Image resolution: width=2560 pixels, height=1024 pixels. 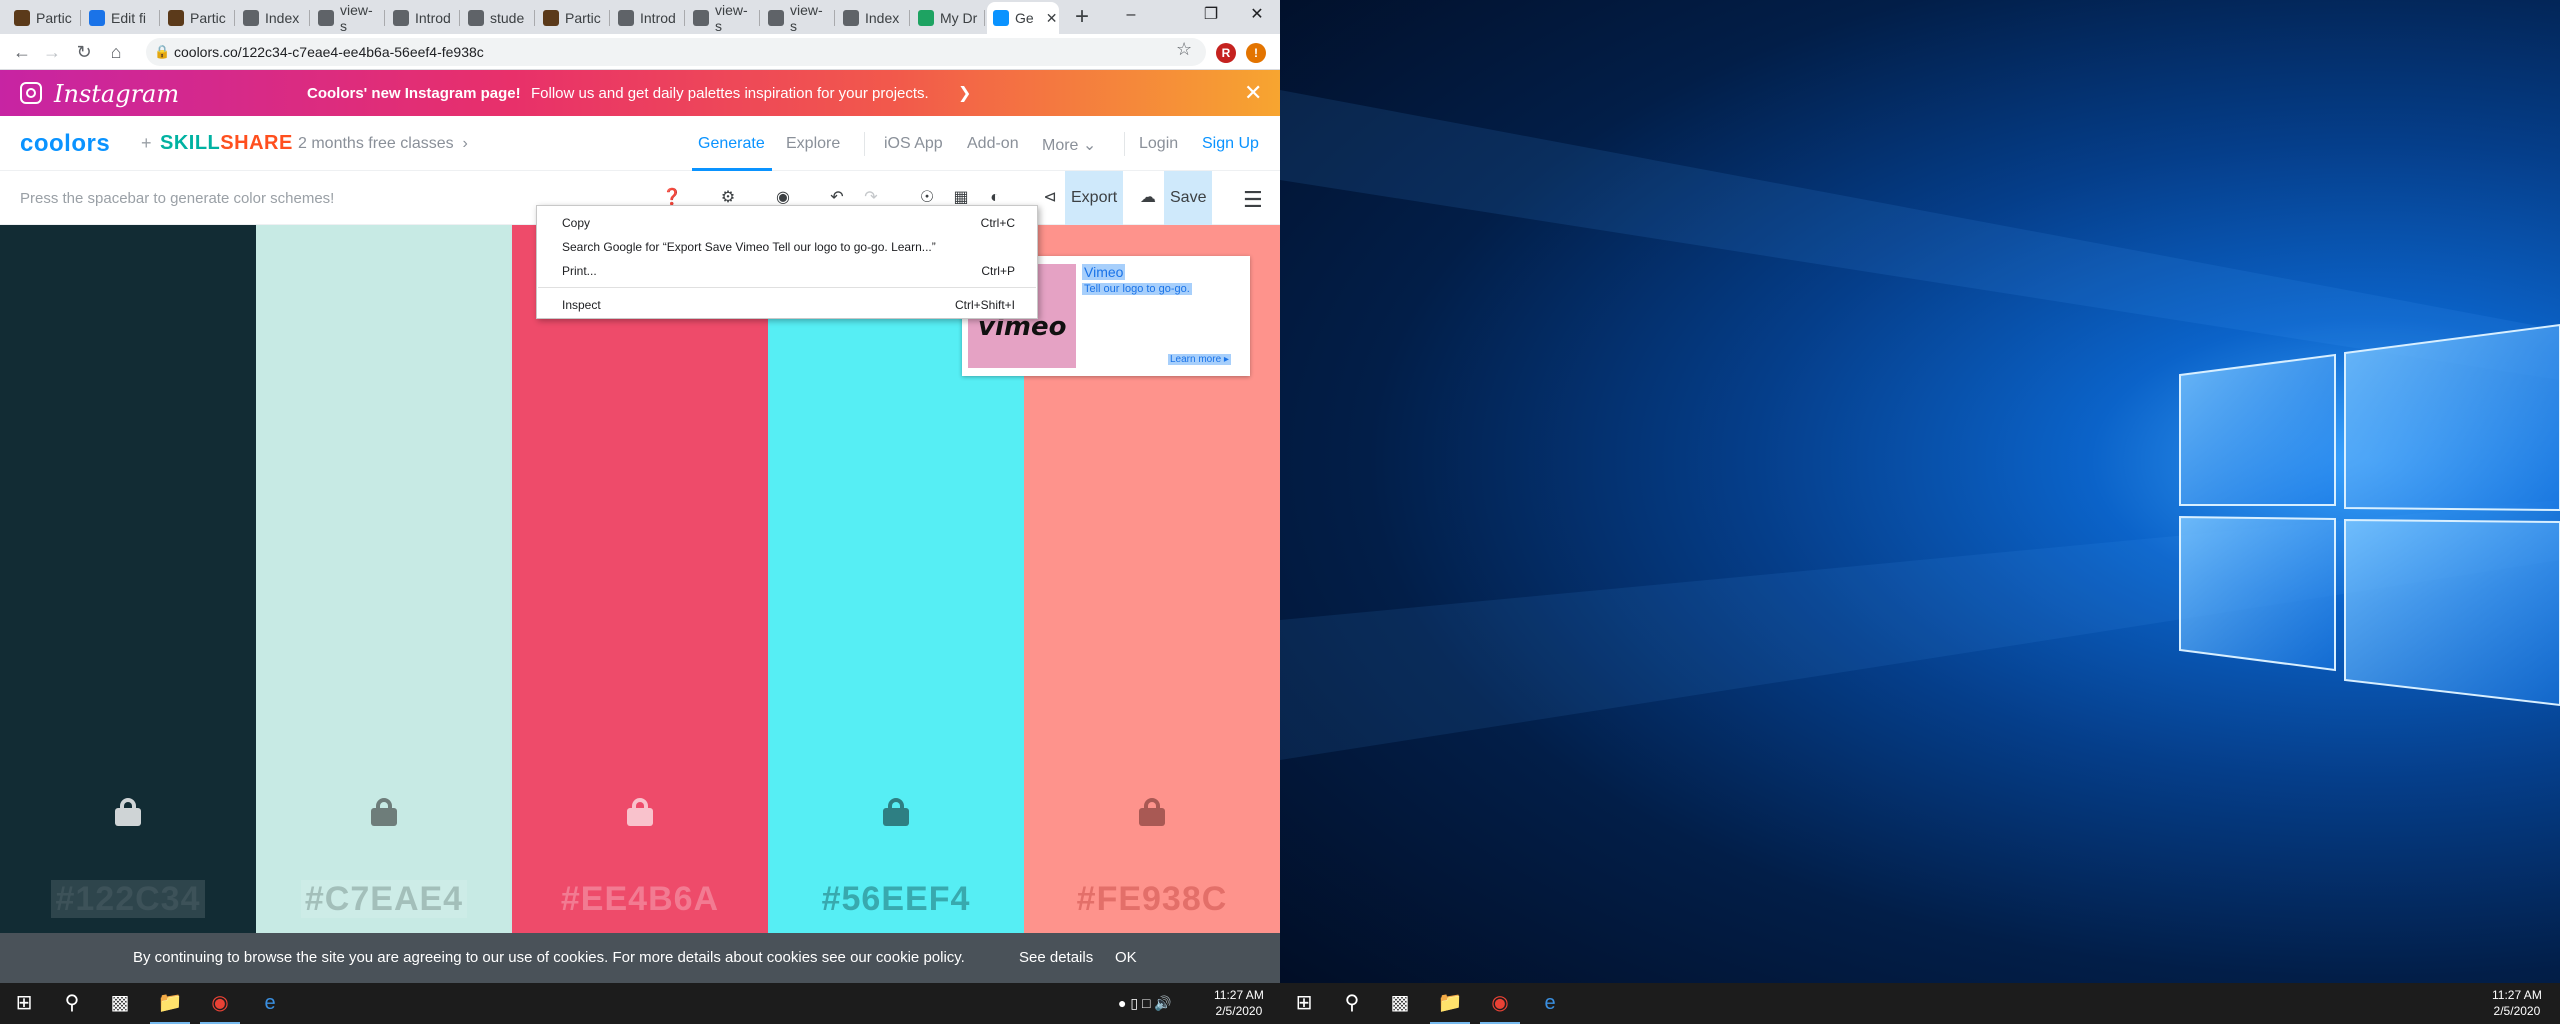 What do you see at coordinates (1199, 359) in the screenshot?
I see `ad-learn-more-link: Learn more ▸` at bounding box center [1199, 359].